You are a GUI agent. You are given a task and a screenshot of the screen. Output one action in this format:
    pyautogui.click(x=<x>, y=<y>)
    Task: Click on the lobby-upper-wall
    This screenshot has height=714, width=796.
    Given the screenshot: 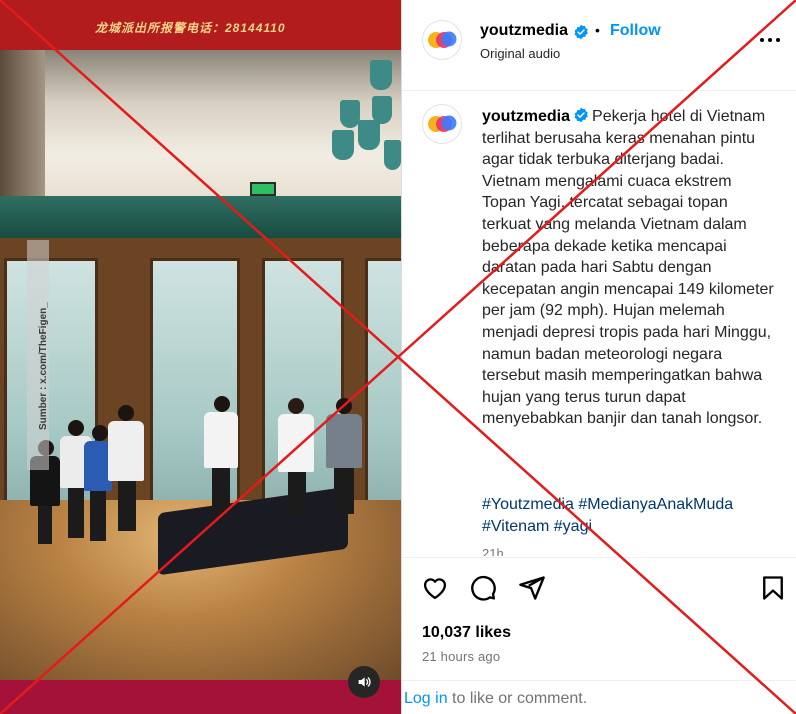 What is the action you would take?
    pyautogui.click(x=200, y=125)
    